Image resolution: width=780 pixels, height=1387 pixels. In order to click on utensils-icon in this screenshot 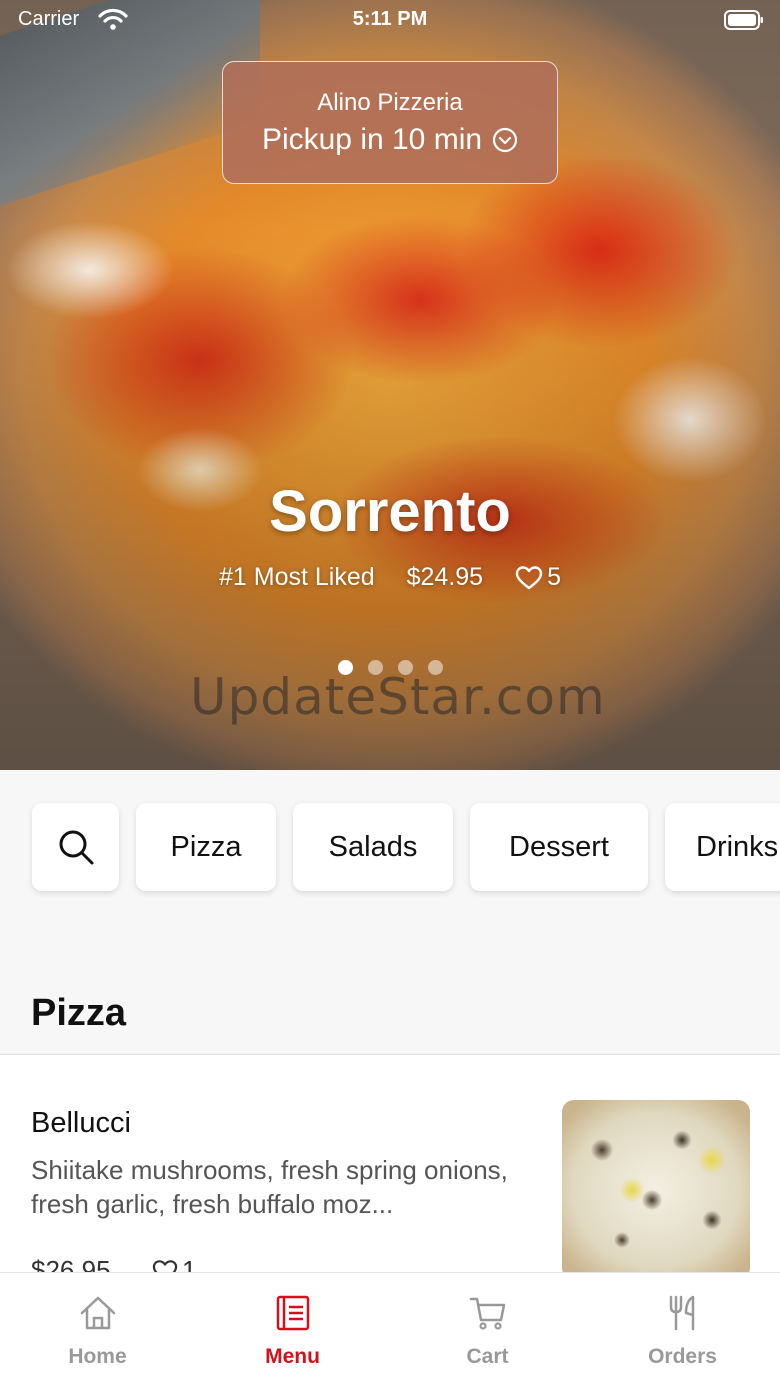, I will do `click(681, 1313)`.